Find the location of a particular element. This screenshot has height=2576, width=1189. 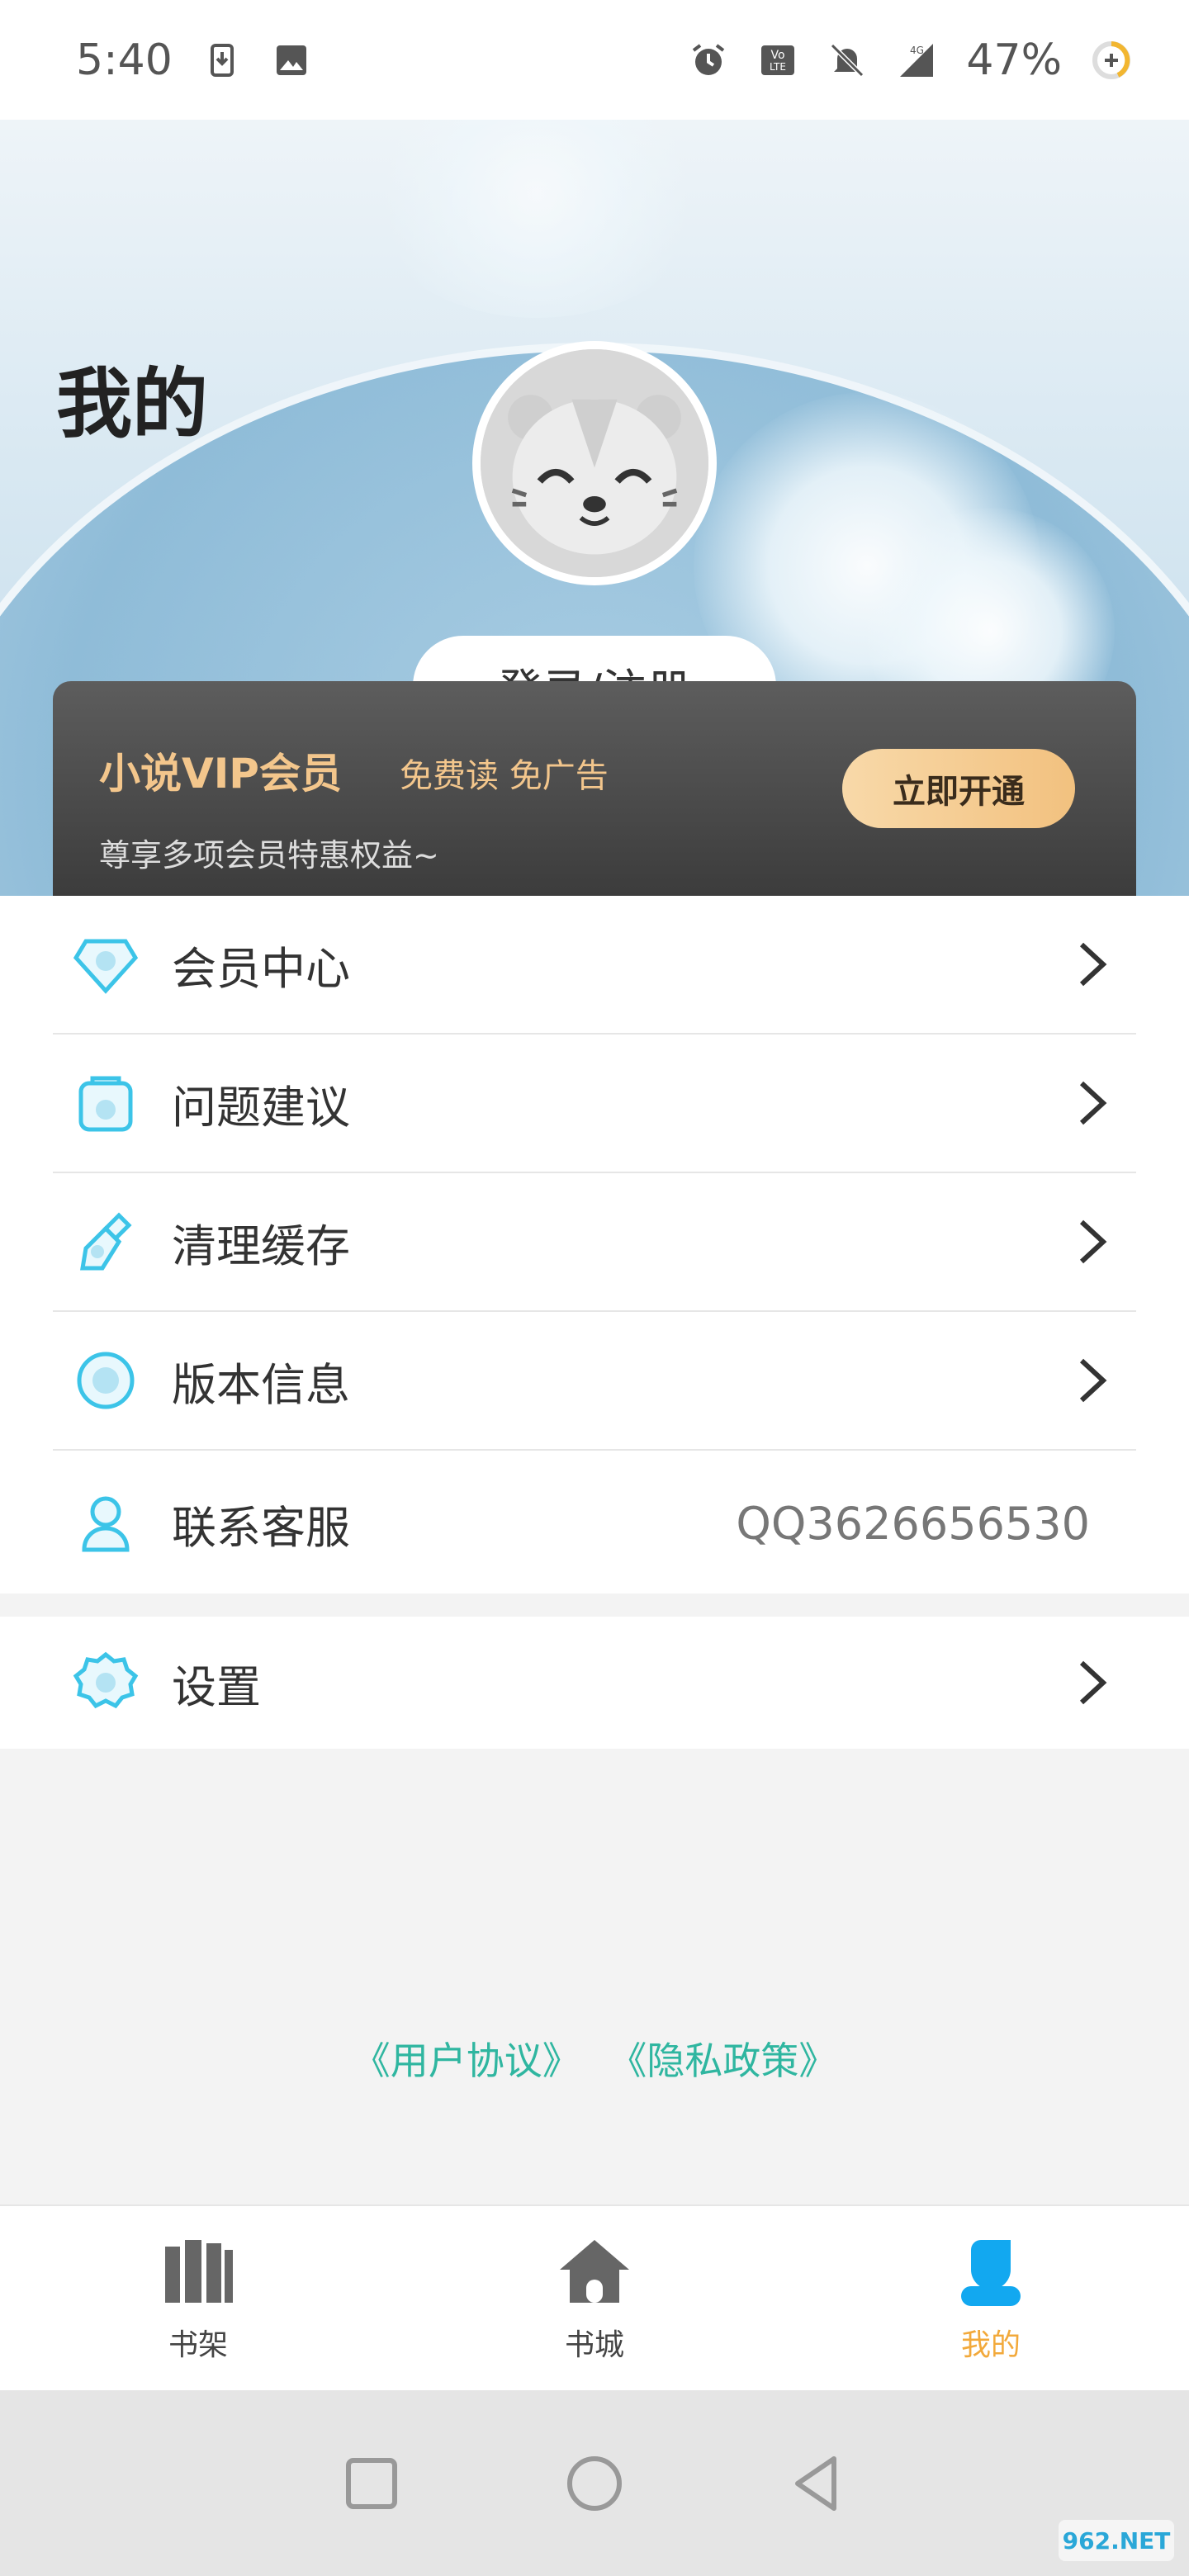

recent-apps-button is located at coordinates (372, 2484).